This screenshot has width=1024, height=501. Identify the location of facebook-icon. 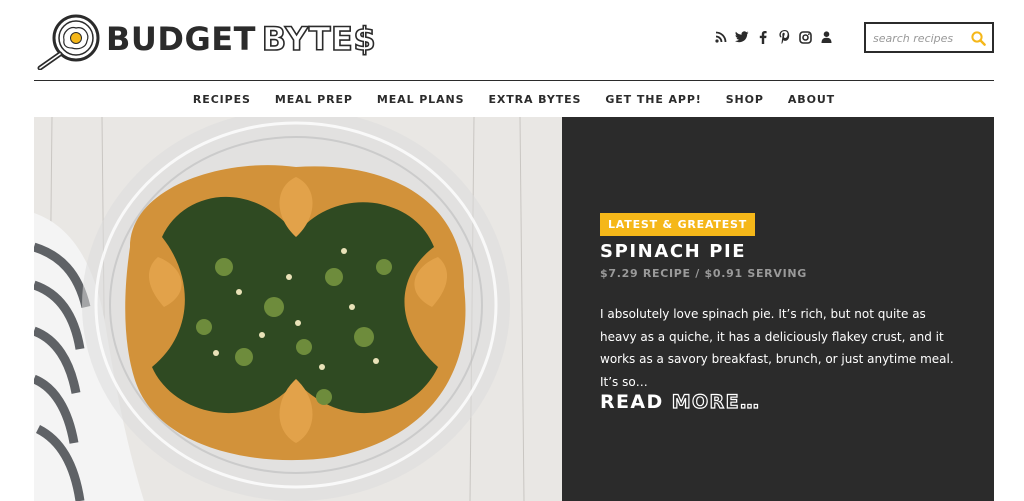
(763, 37).